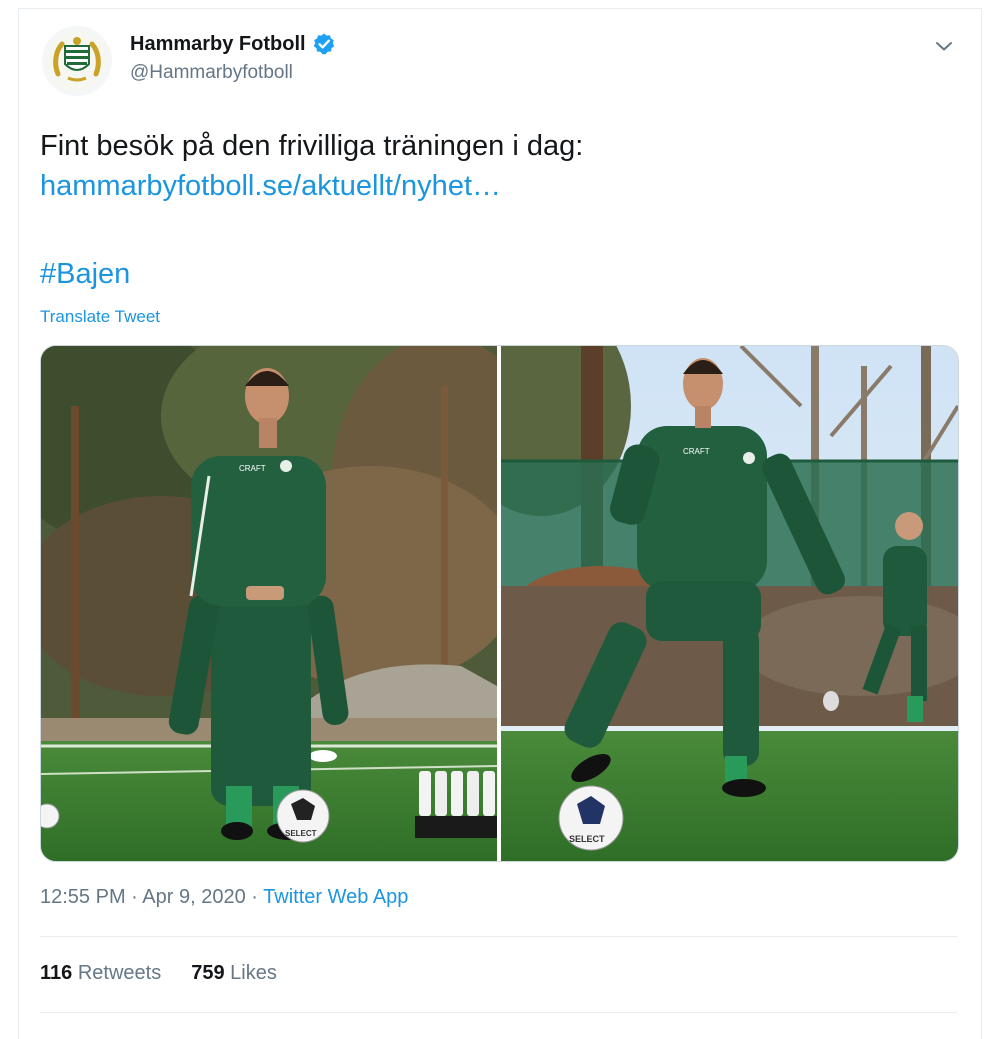 This screenshot has width=1005, height=1039. Describe the element at coordinates (193, 897) in the screenshot. I see `tweet-date: Apr 9, 2020` at that location.